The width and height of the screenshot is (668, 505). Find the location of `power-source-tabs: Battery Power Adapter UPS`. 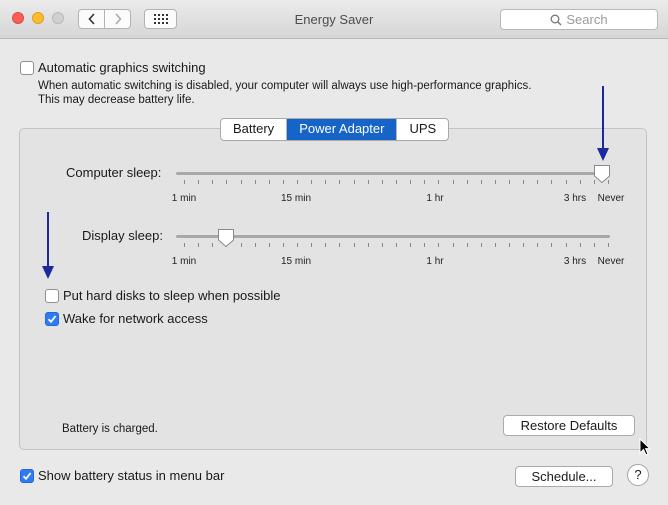

power-source-tabs: Battery Power Adapter UPS is located at coordinates (335, 129).